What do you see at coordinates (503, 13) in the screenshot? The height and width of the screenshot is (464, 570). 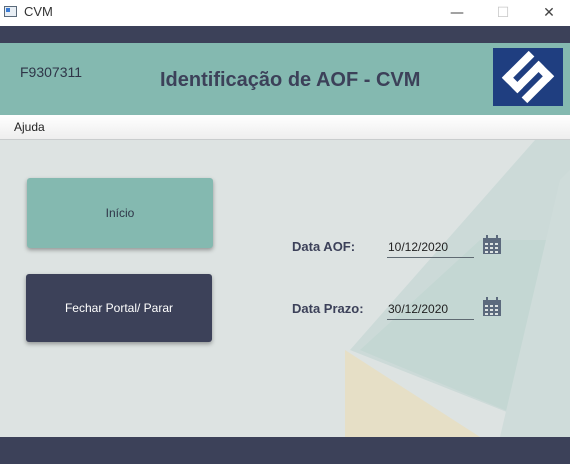 I see `maximize-button: ☐` at bounding box center [503, 13].